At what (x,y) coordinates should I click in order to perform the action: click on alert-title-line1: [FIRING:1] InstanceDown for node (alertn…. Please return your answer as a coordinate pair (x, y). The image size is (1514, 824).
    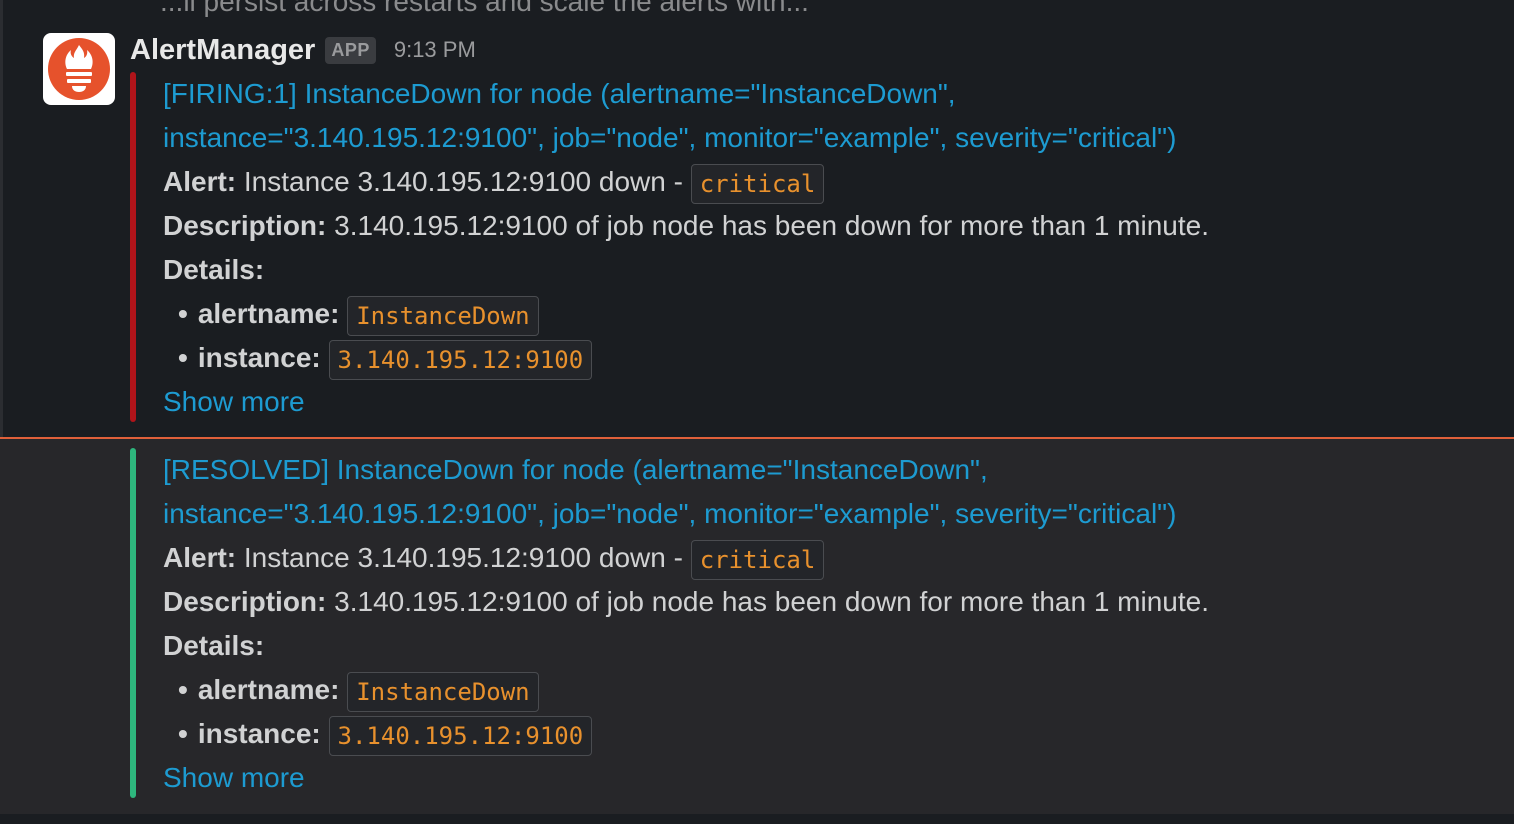
    Looking at the image, I should click on (559, 93).